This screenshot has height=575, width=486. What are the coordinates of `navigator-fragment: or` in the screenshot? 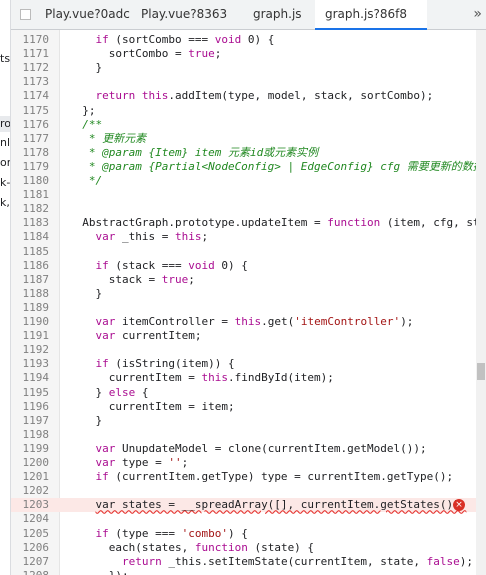 It's located at (5, 162).